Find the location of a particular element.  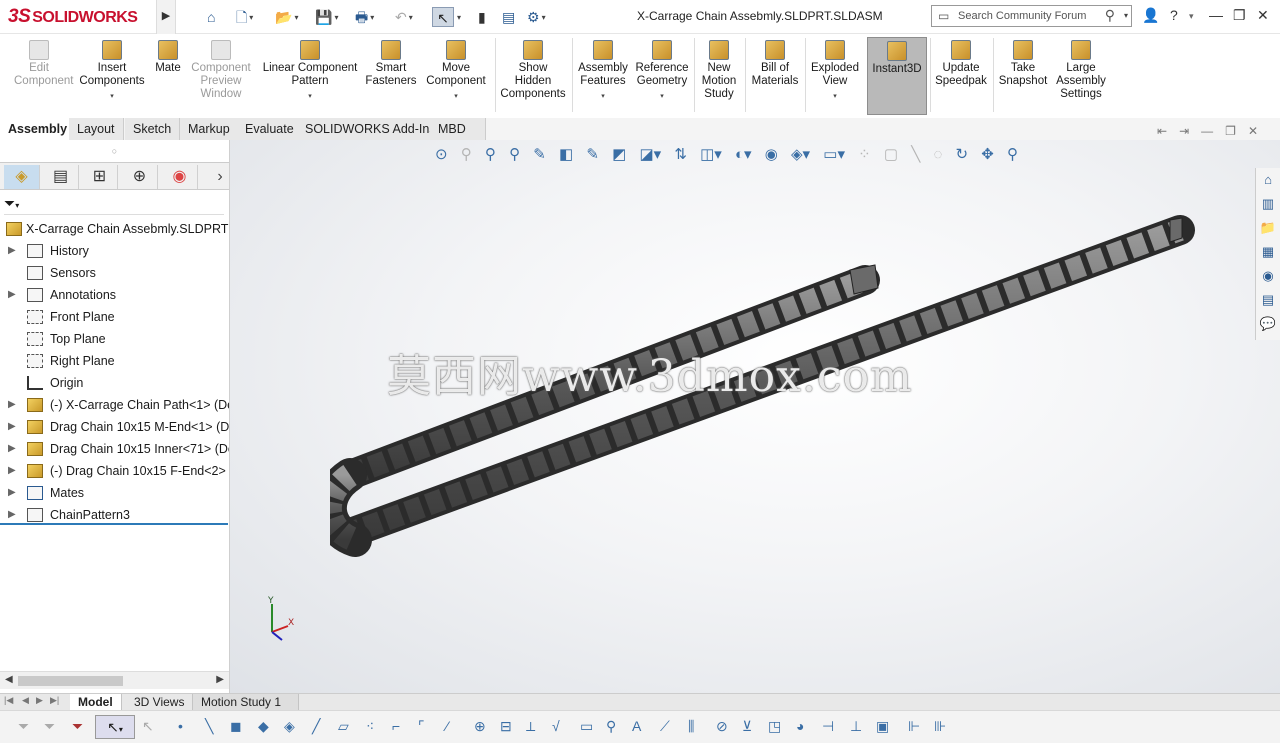

file-properties-icon: ▤ is located at coordinates (508, 17).